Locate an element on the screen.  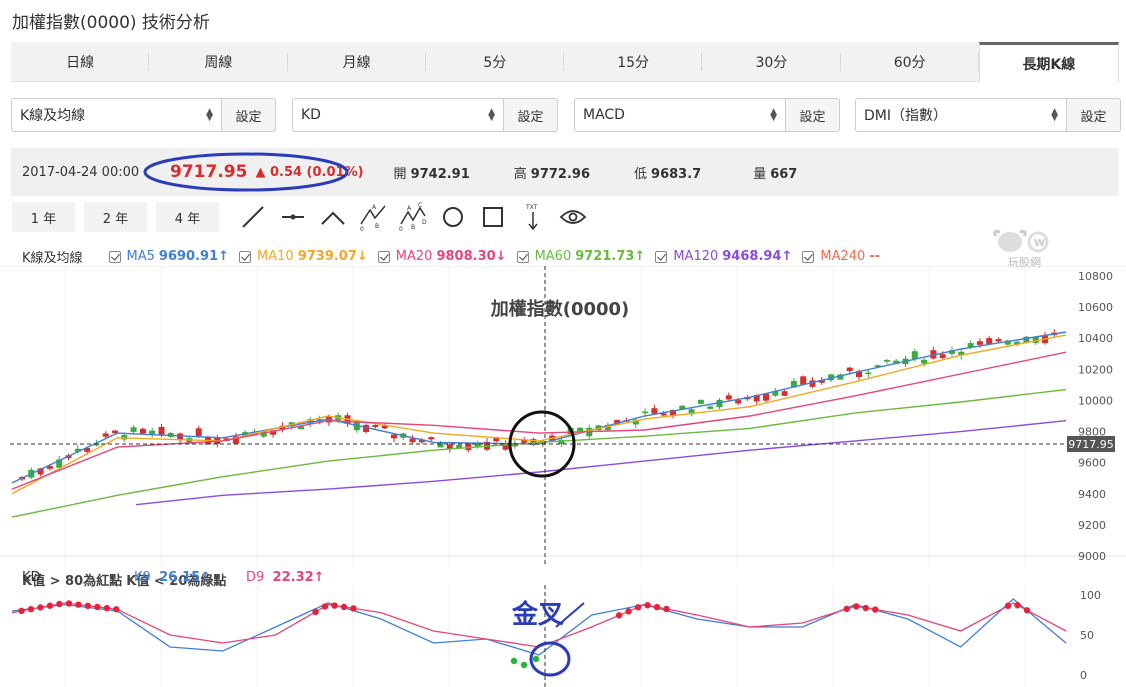
quote-date: 2017-04-24 00:00 is located at coordinates (81, 172).